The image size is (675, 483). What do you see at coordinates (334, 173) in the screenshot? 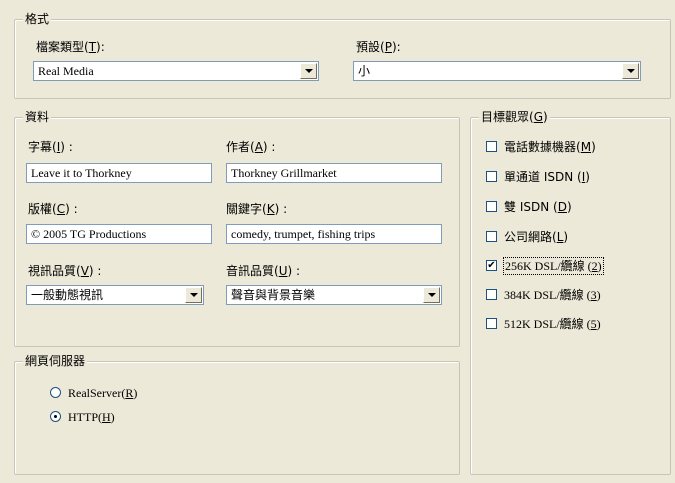
I see `author-field: Thorkney Grillmarket` at bounding box center [334, 173].